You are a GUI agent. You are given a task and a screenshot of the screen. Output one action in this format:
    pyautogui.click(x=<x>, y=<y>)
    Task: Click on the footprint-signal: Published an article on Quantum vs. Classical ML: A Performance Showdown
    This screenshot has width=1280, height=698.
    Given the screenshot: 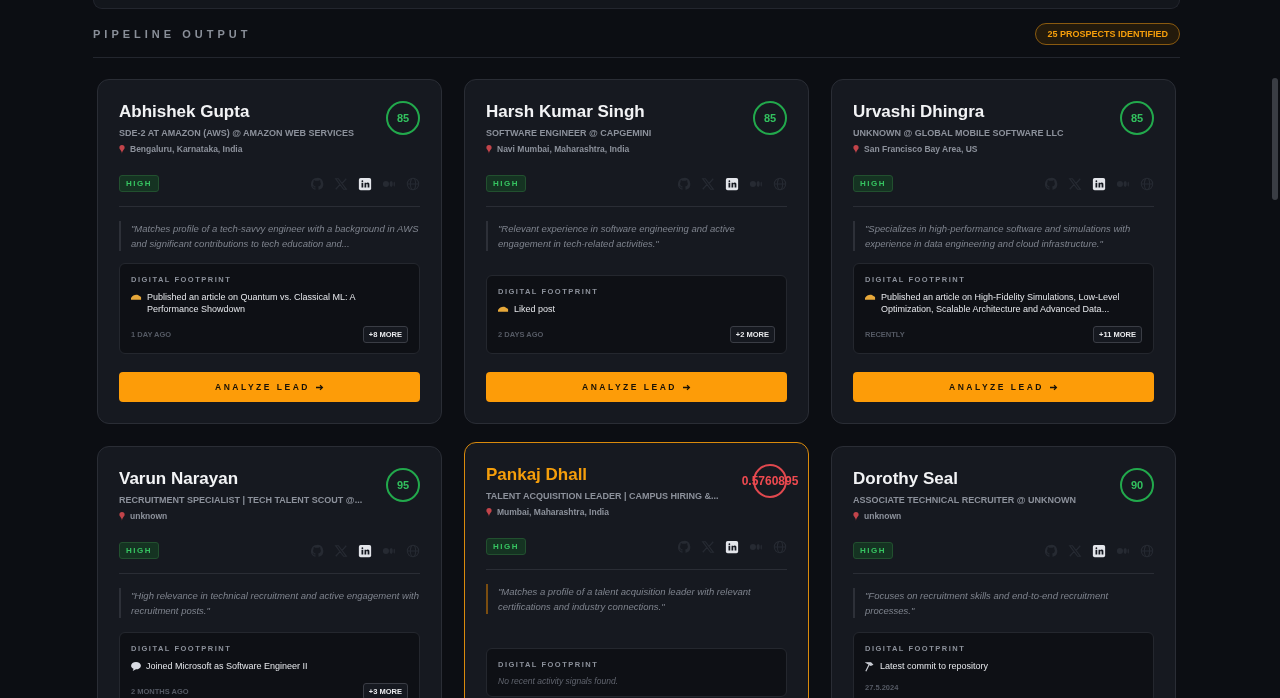 What is the action you would take?
    pyautogui.click(x=252, y=303)
    